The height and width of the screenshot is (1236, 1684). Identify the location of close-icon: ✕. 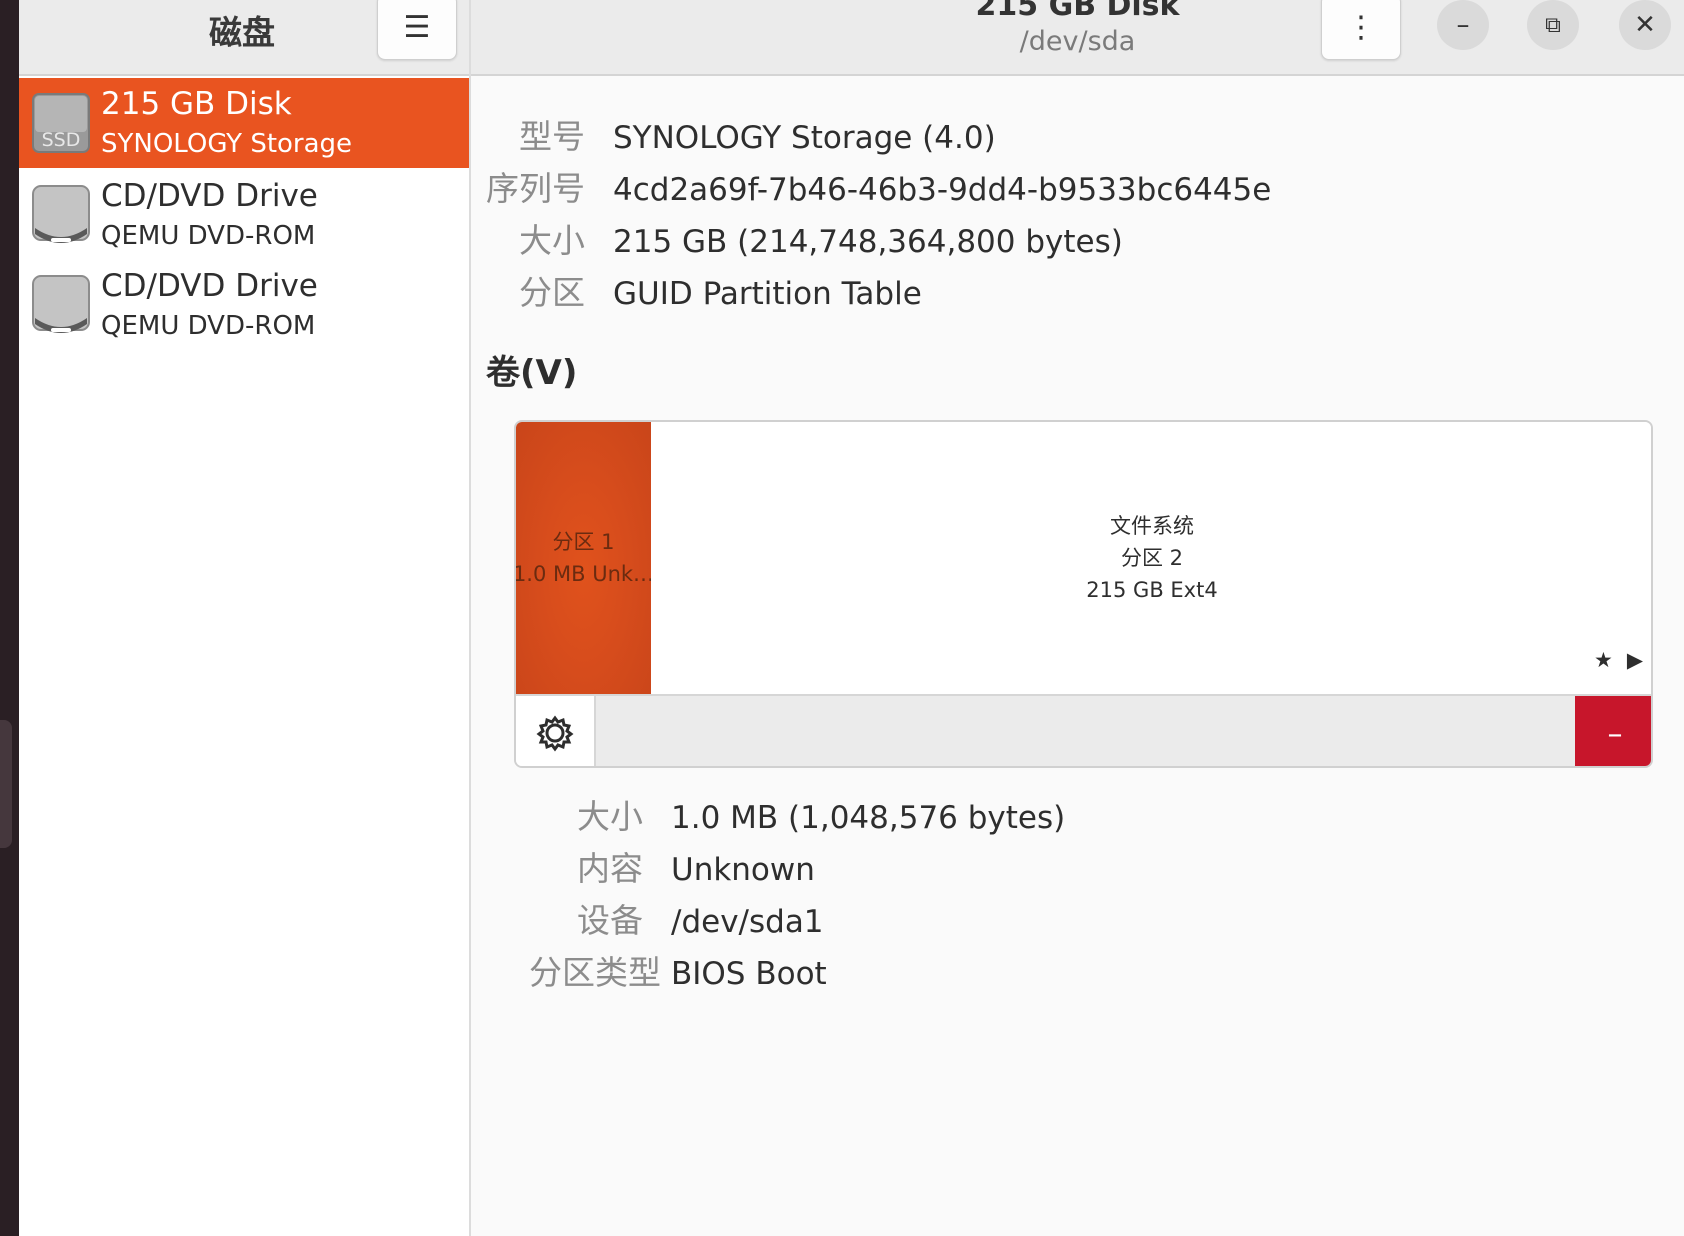
(1645, 25).